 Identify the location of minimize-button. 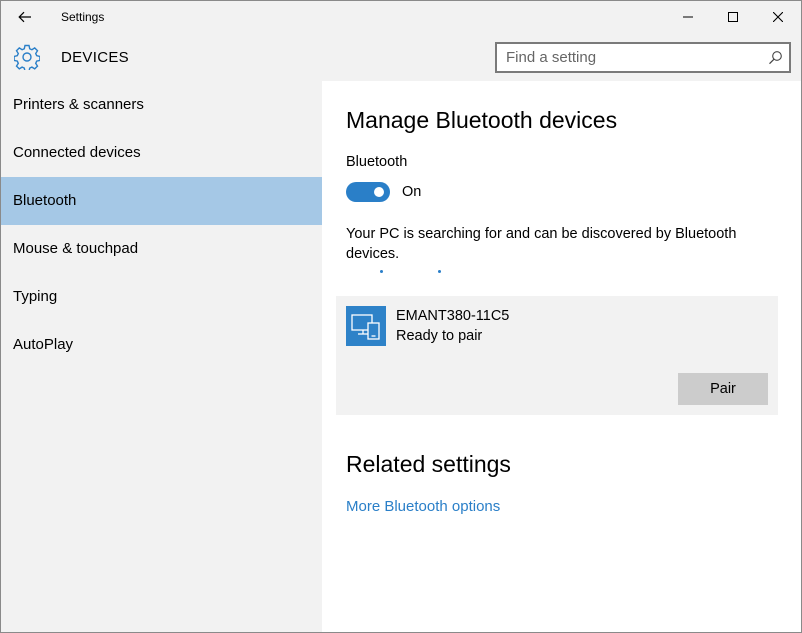
(688, 17).